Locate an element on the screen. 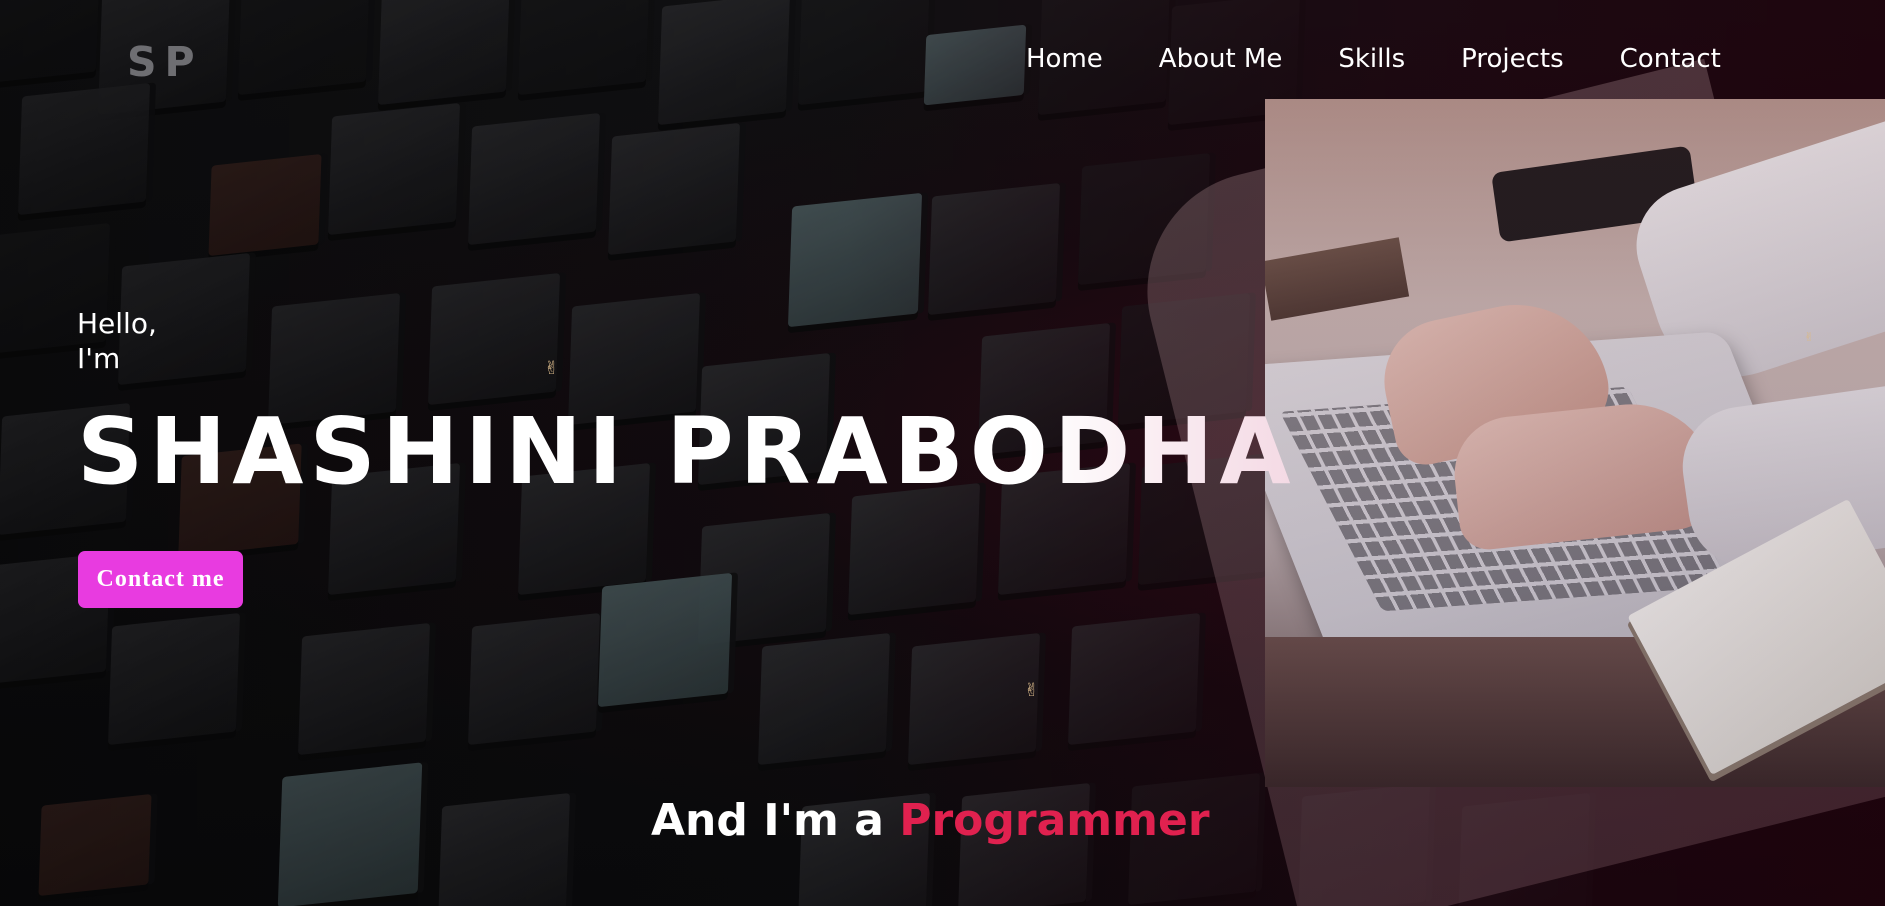 This screenshot has width=1885, height=906. tagline-role: Programmer is located at coordinates (1054, 820).